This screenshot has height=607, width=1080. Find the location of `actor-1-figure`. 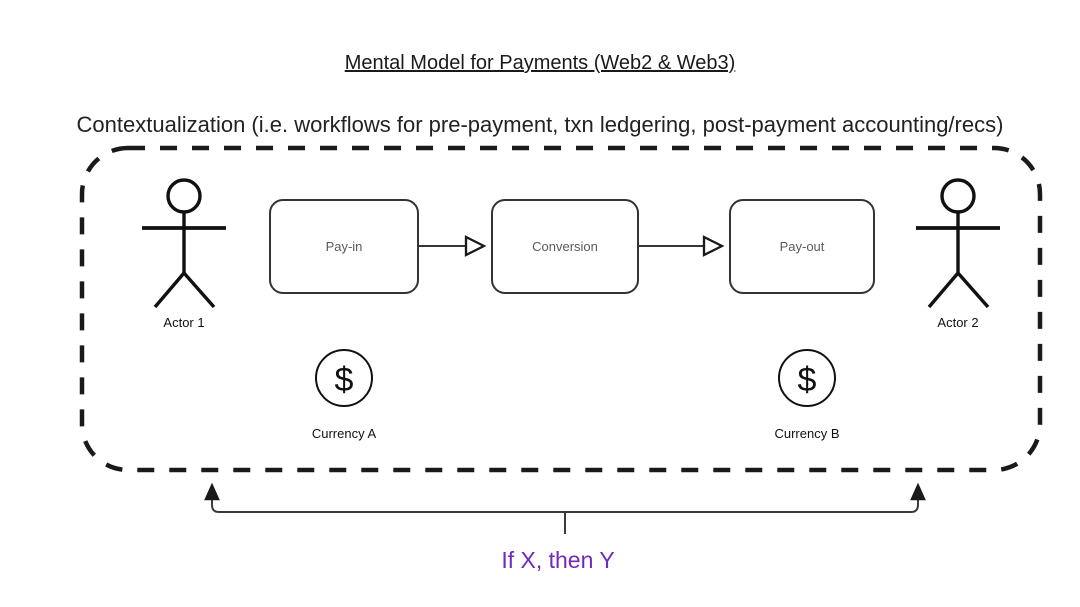

actor-1-figure is located at coordinates (184, 243).